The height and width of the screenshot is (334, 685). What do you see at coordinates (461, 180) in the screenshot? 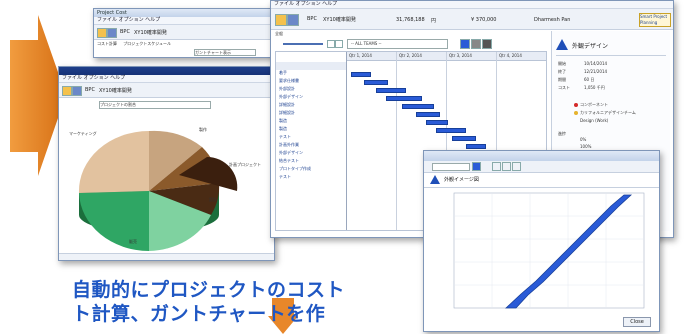
I see `scurve-title: 外観イメージ図` at bounding box center [461, 180].